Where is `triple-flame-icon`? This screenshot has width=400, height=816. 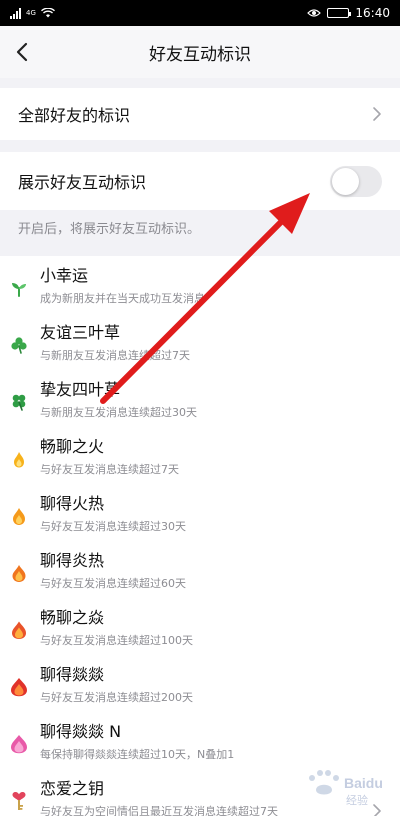 triple-flame-icon is located at coordinates (19, 630).